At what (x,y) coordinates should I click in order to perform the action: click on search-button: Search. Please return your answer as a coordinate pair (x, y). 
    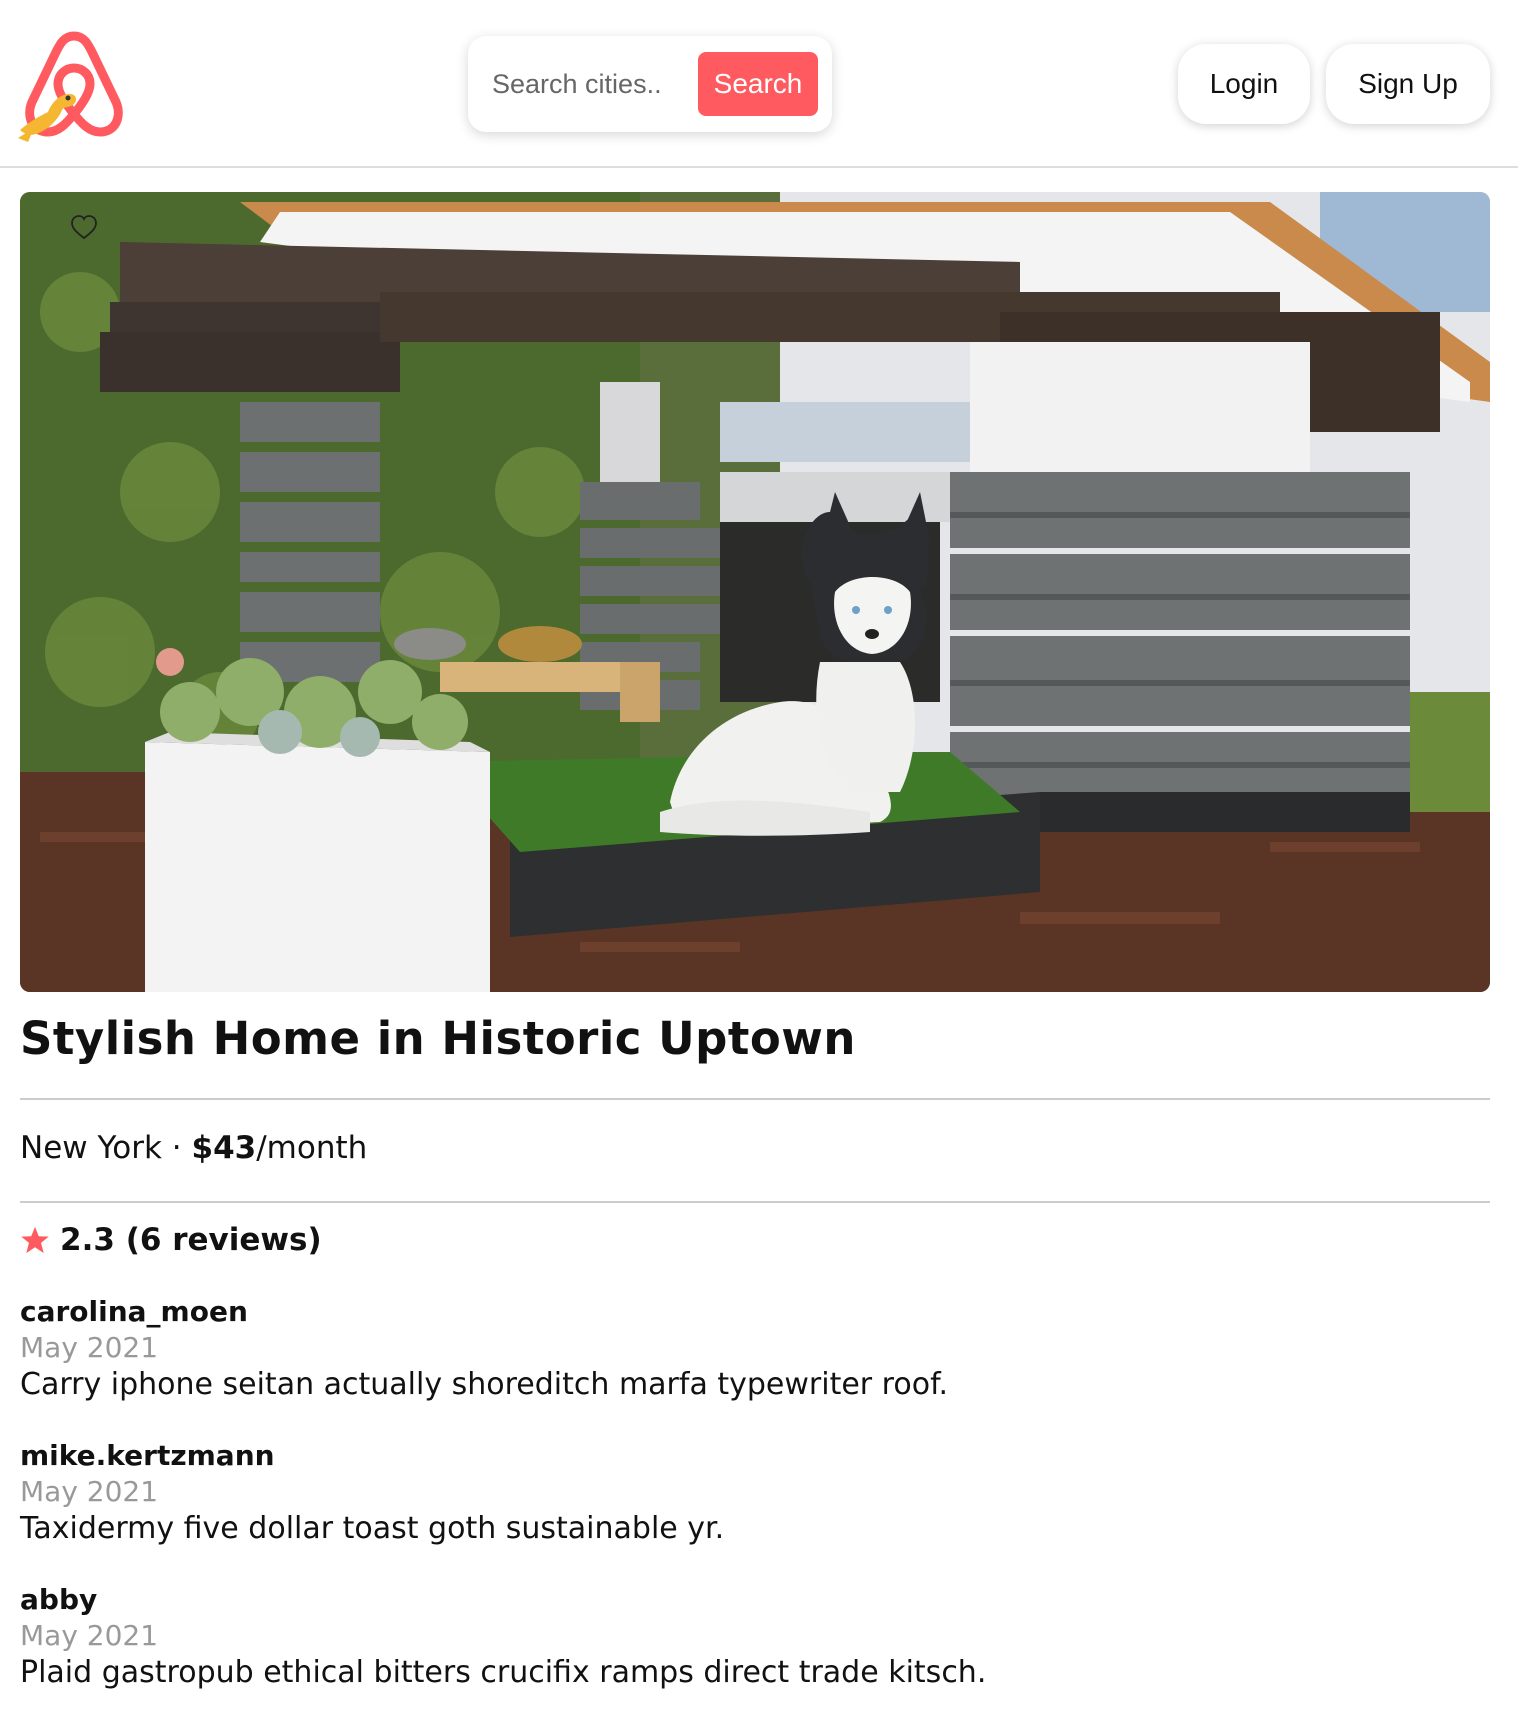
    Looking at the image, I should click on (758, 84).